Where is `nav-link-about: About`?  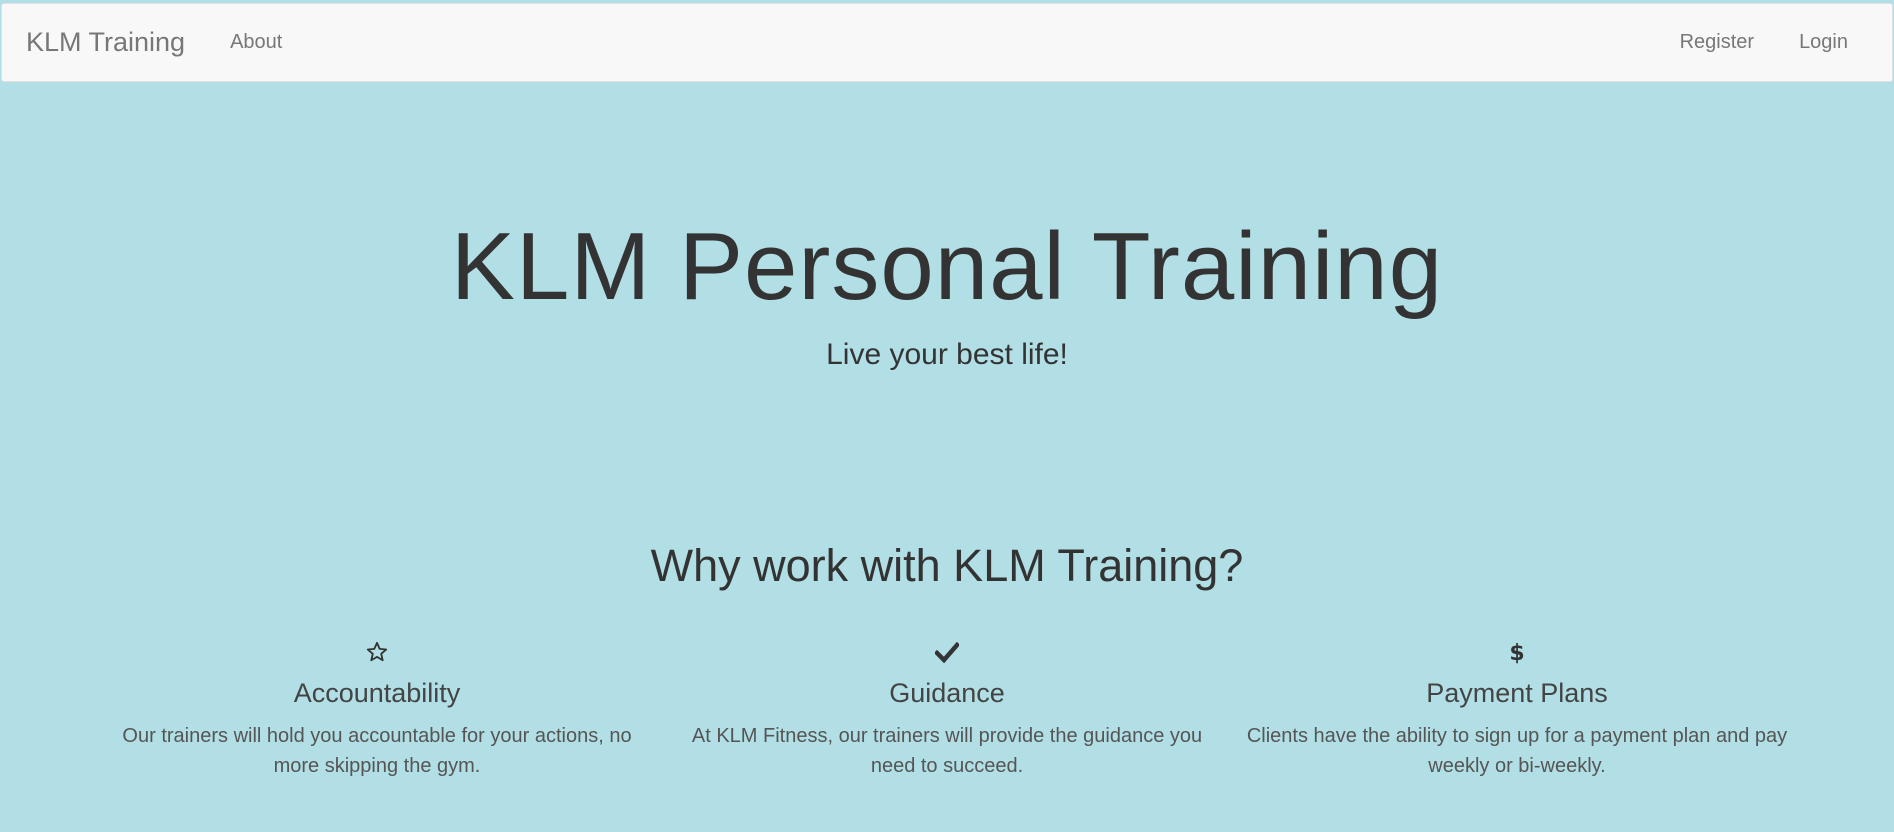 nav-link-about: About is located at coordinates (256, 42).